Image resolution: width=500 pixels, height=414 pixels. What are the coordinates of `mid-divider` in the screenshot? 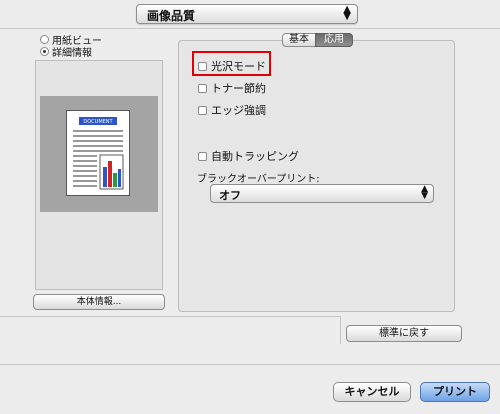 It's located at (170, 316).